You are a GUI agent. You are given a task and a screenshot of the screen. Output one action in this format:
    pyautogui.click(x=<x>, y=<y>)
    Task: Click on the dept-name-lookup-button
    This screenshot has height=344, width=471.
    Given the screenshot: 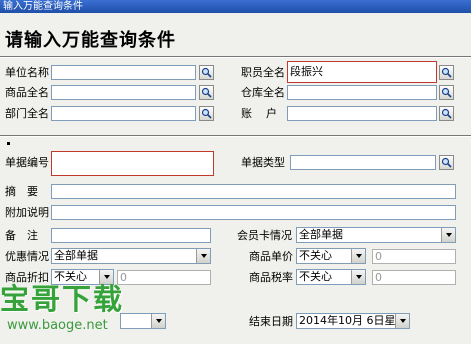 What is the action you would take?
    pyautogui.click(x=206, y=113)
    